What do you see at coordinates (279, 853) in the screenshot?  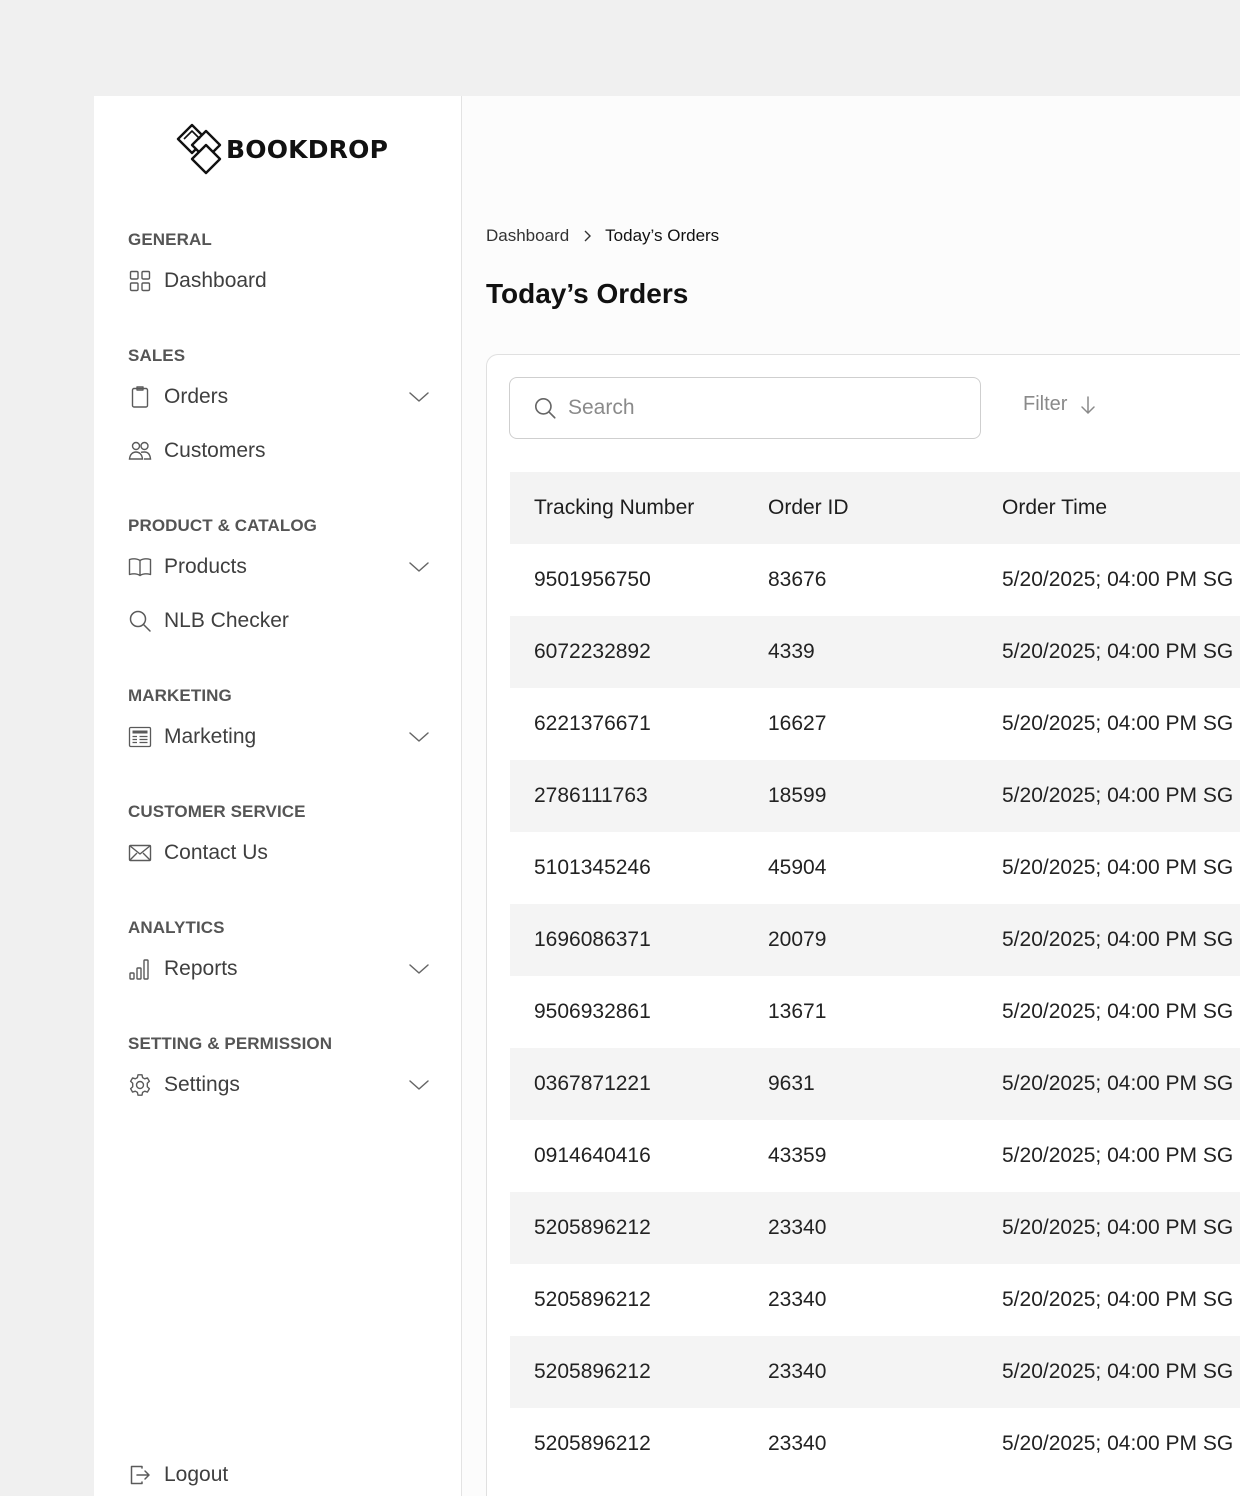 I see `sidebar-item-contact-us: Contact Us` at bounding box center [279, 853].